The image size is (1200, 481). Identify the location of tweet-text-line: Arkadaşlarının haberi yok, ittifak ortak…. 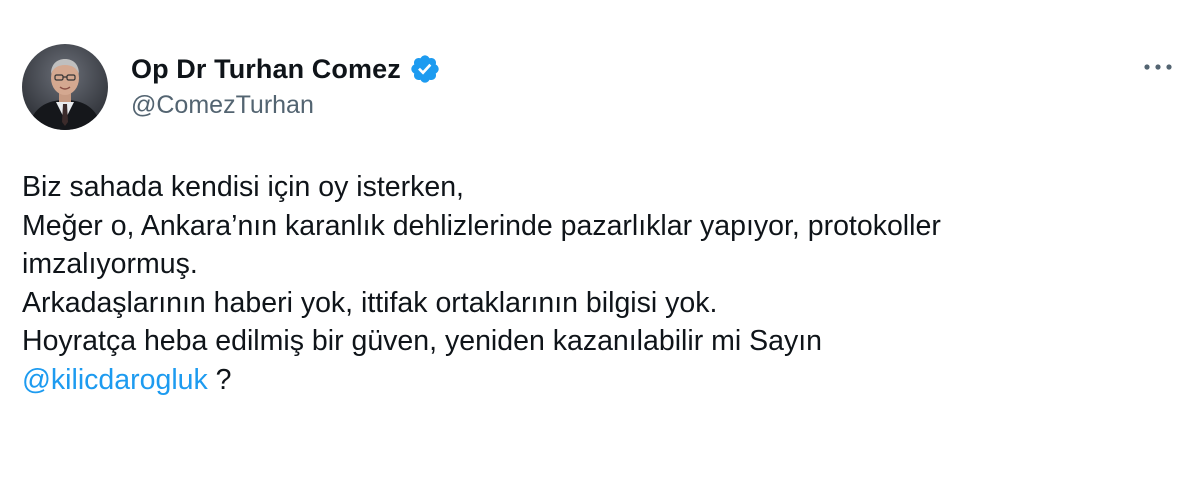
(370, 302).